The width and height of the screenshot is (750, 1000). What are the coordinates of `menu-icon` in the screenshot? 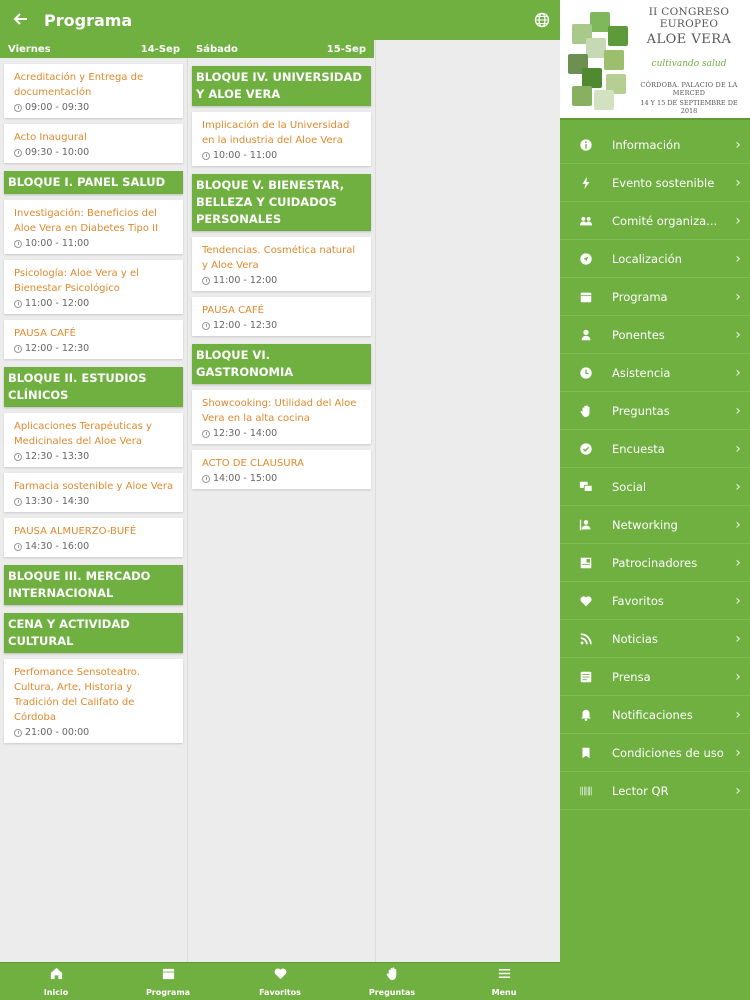 It's located at (504, 975).